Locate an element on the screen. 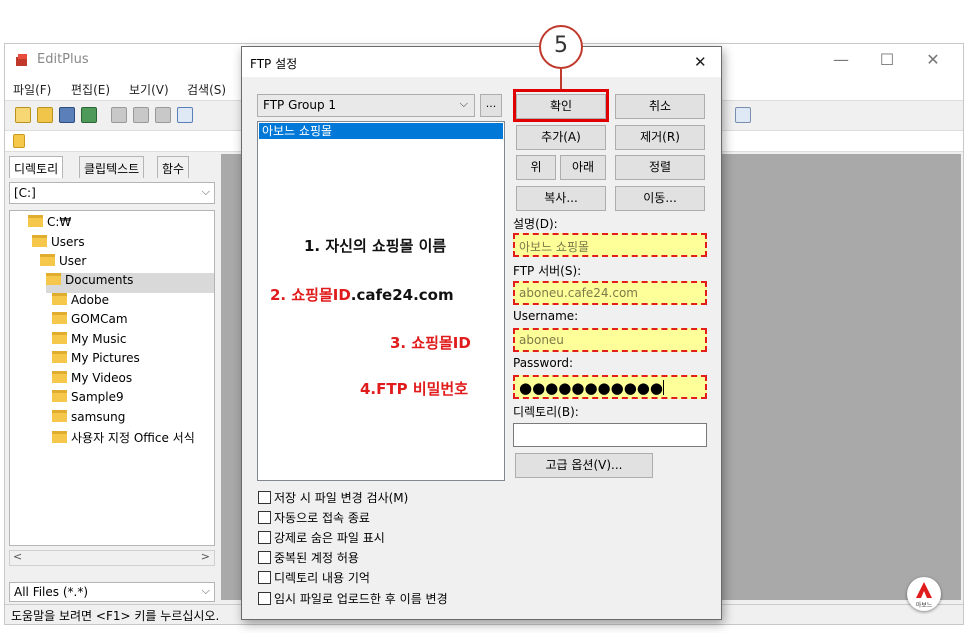 The width and height of the screenshot is (966, 633). cancel-button: 취소 is located at coordinates (660, 106).